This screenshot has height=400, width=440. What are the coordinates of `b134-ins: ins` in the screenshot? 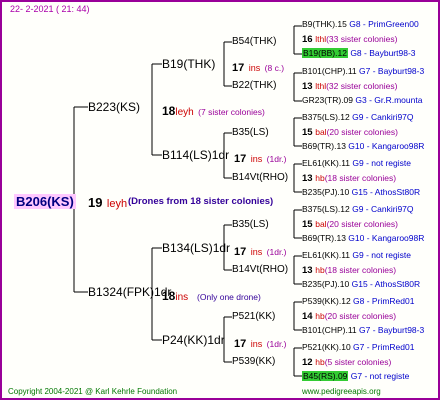 It's located at (256, 252).